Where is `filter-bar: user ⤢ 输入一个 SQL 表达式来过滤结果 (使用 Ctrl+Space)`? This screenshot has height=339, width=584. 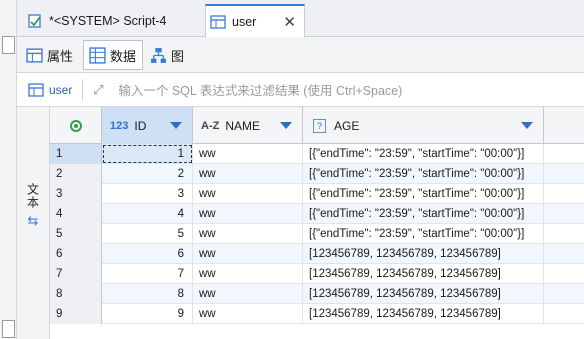 filter-bar: user ⤢ 输入一个 SQL 表达式来过滤结果 (使用 Ctrl+Space) is located at coordinates (300, 90).